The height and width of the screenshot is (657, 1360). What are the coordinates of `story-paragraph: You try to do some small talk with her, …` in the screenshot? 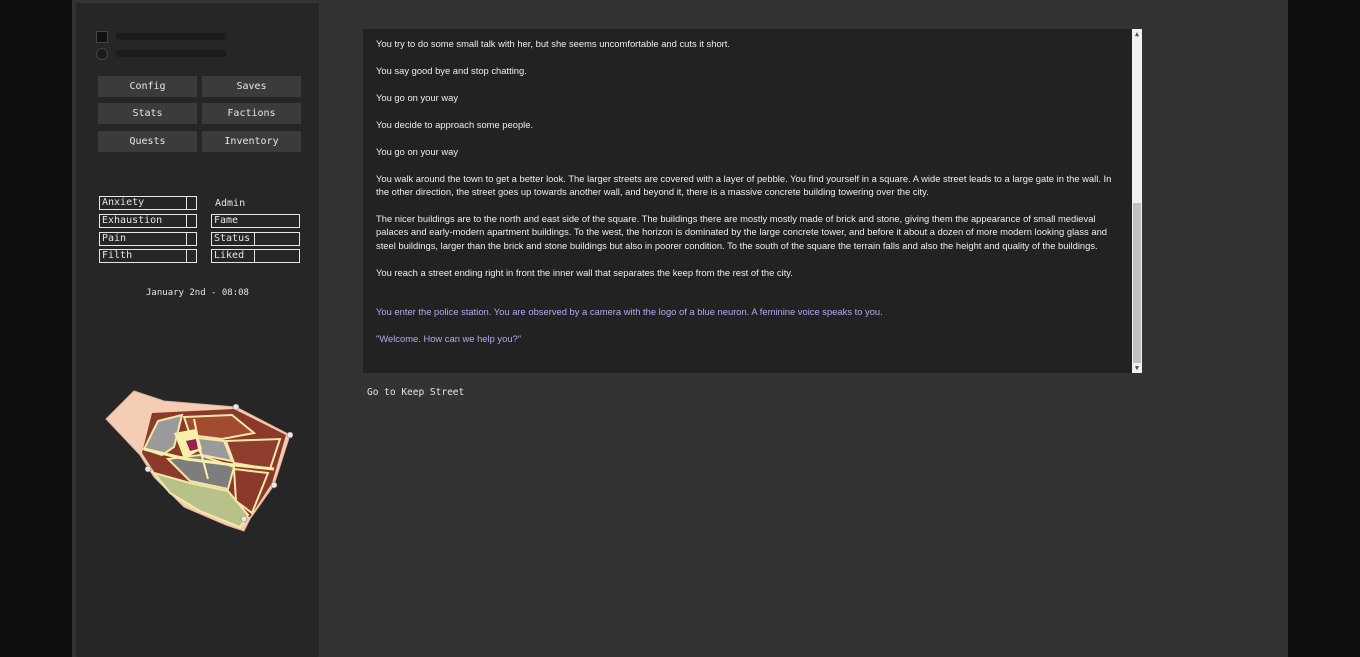 It's located at (553, 43).